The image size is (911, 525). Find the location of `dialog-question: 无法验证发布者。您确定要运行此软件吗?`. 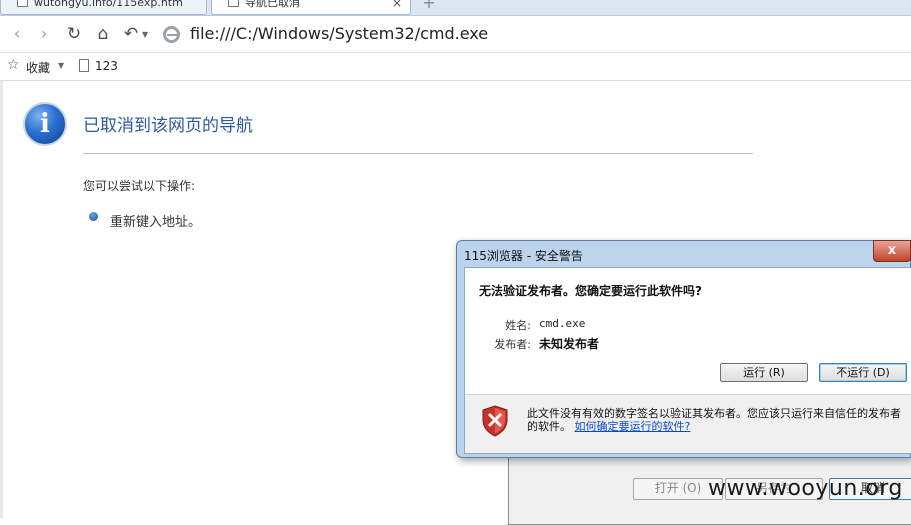

dialog-question: 无法验证发布者。您确定要运行此软件吗? is located at coordinates (590, 291).